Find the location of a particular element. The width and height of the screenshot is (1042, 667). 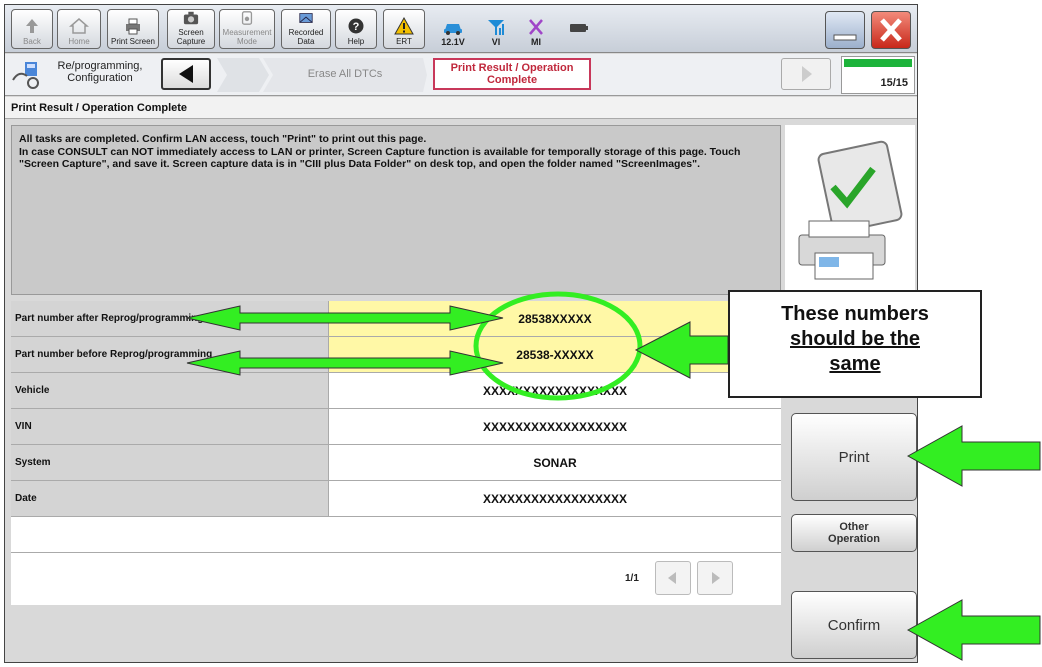

home-icon is located at coordinates (79, 26).